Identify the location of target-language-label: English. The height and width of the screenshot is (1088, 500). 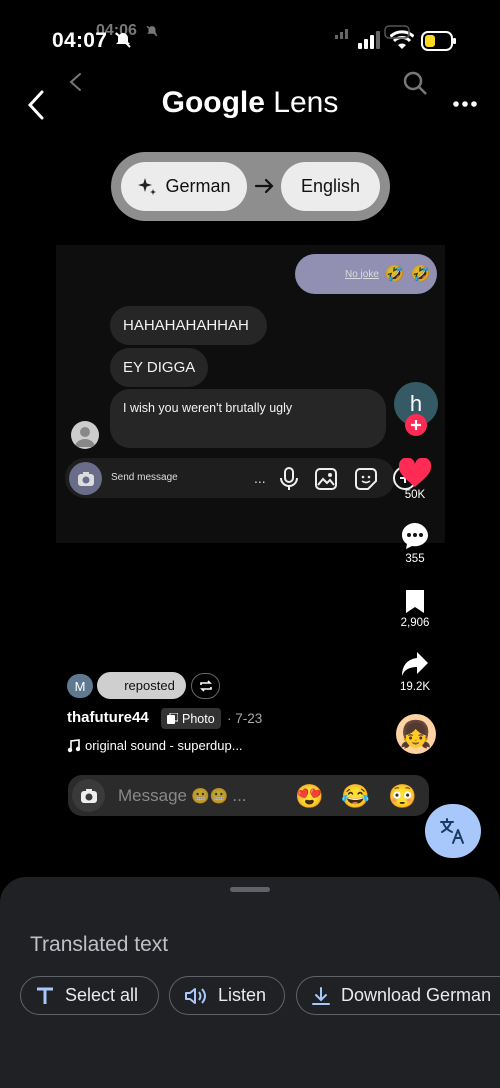
(330, 186).